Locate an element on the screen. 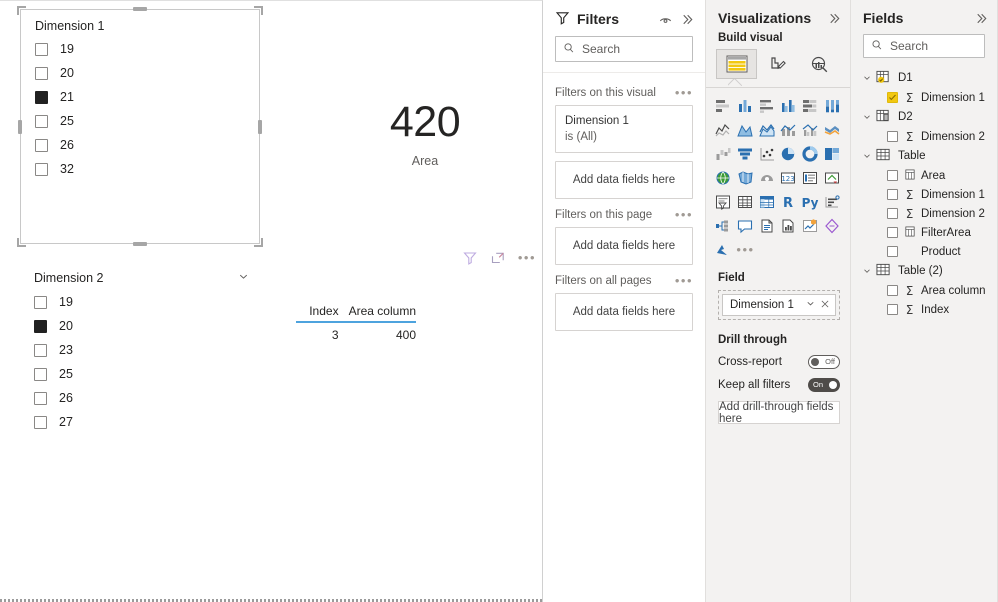 Image resolution: width=998 pixels, height=602 pixels. resize-handle-left is located at coordinates (20, 126).